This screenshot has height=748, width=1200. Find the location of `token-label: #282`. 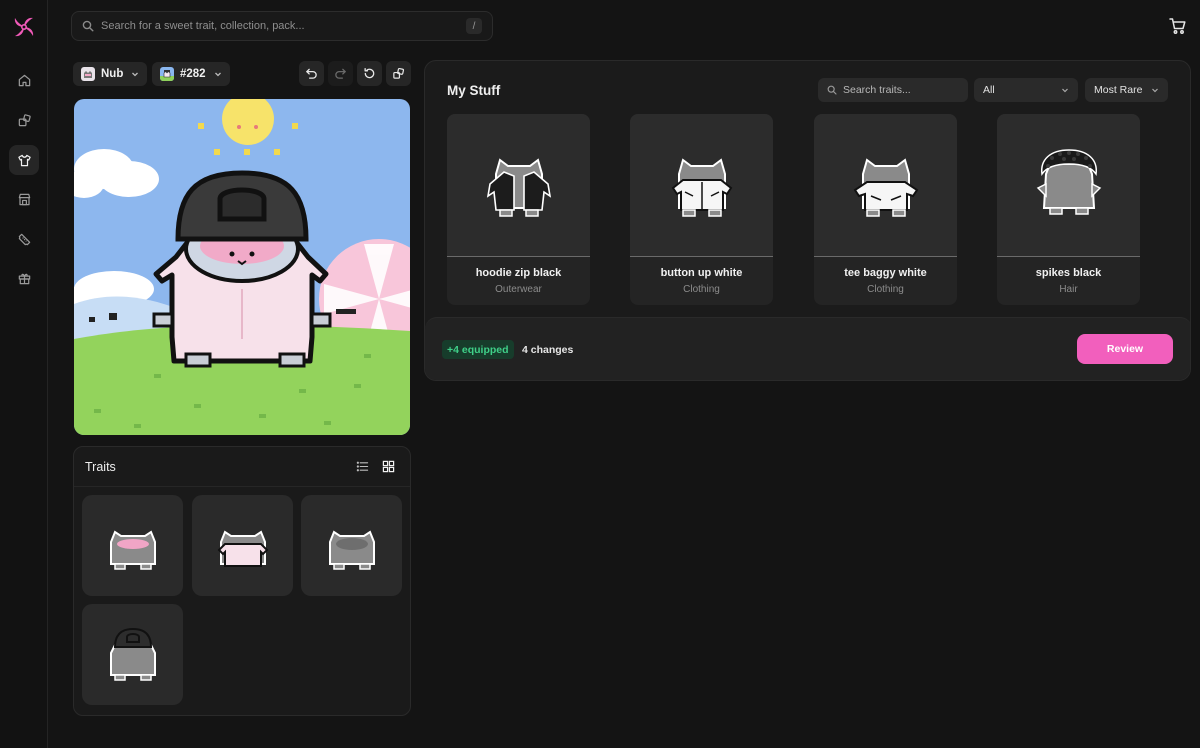

token-label: #282 is located at coordinates (193, 74).